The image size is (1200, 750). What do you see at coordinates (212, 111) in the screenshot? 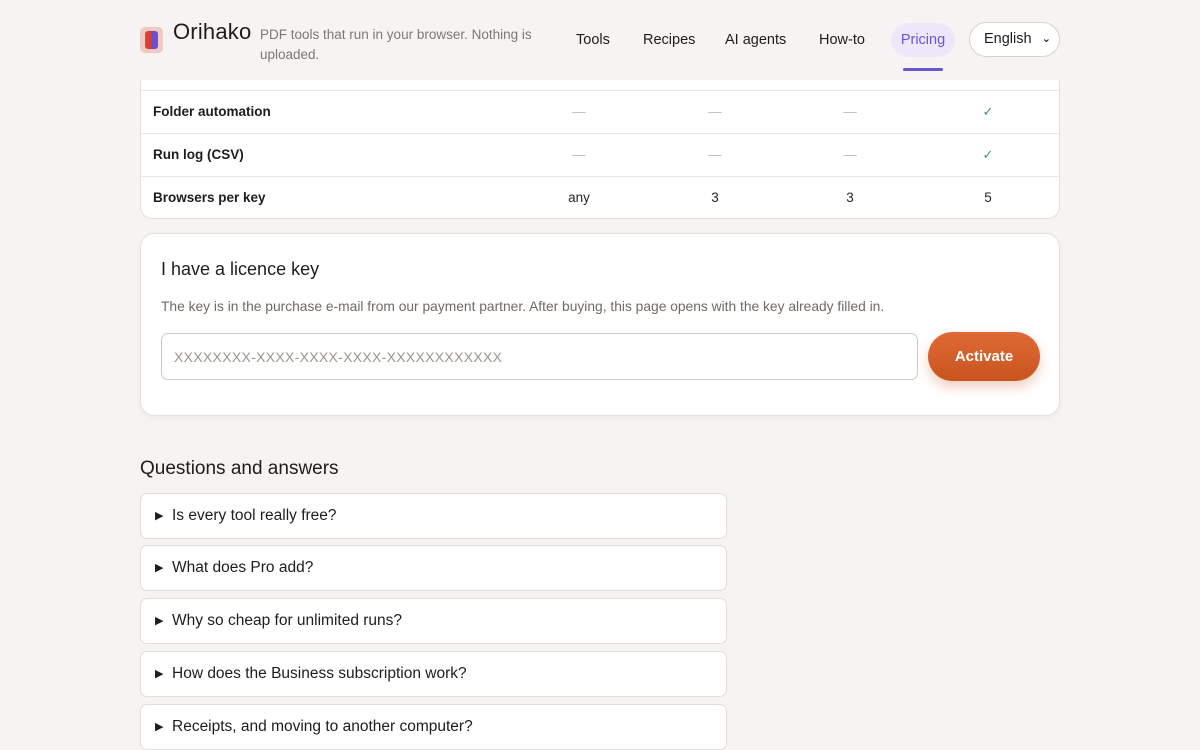
I see `row-label: Folder automation` at bounding box center [212, 111].